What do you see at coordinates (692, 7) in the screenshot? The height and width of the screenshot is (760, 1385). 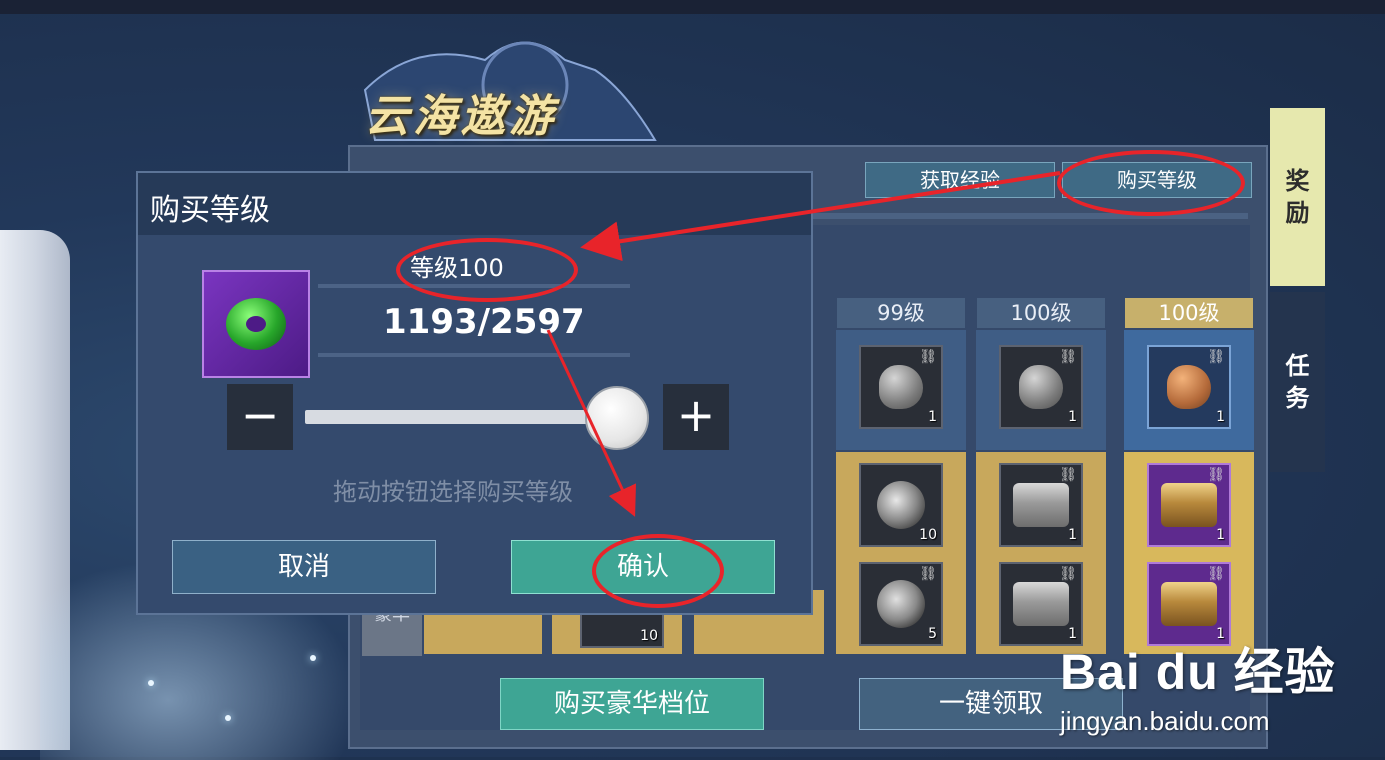 I see `top-bar` at bounding box center [692, 7].